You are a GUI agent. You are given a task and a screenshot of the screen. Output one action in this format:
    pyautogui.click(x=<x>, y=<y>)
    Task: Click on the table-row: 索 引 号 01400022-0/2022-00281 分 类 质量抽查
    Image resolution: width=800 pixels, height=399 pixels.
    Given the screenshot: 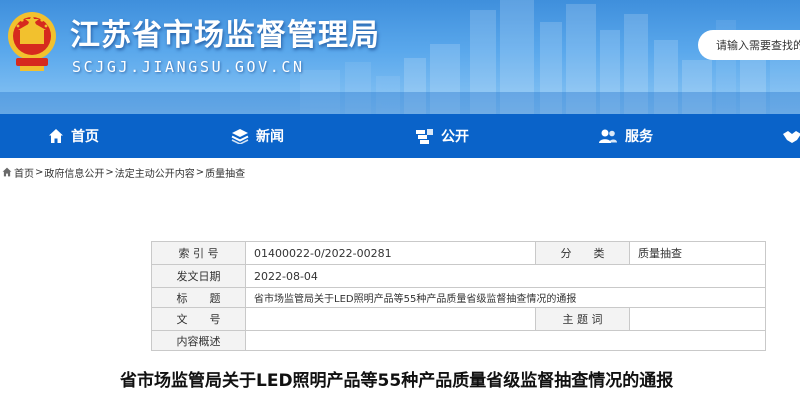 What is the action you would take?
    pyautogui.click(x=458, y=253)
    